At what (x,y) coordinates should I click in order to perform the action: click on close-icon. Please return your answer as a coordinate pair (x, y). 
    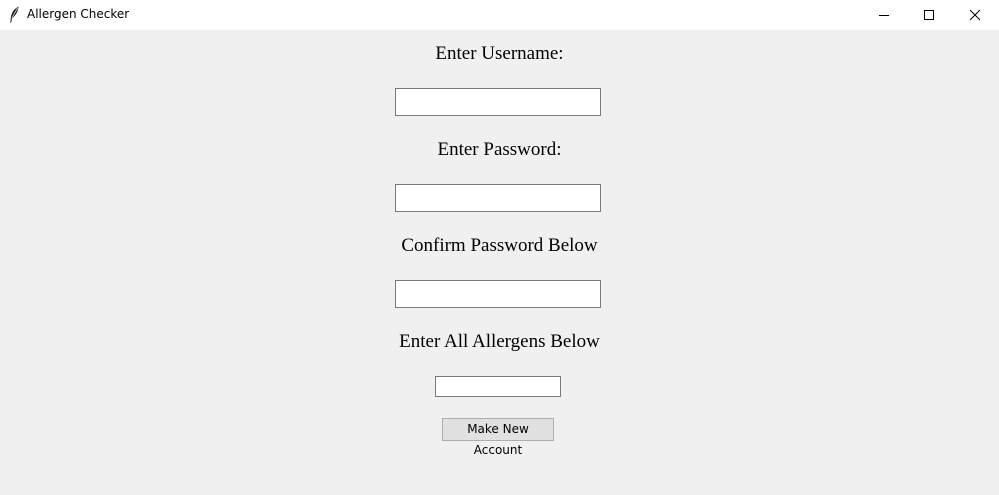
    Looking at the image, I should click on (975, 15).